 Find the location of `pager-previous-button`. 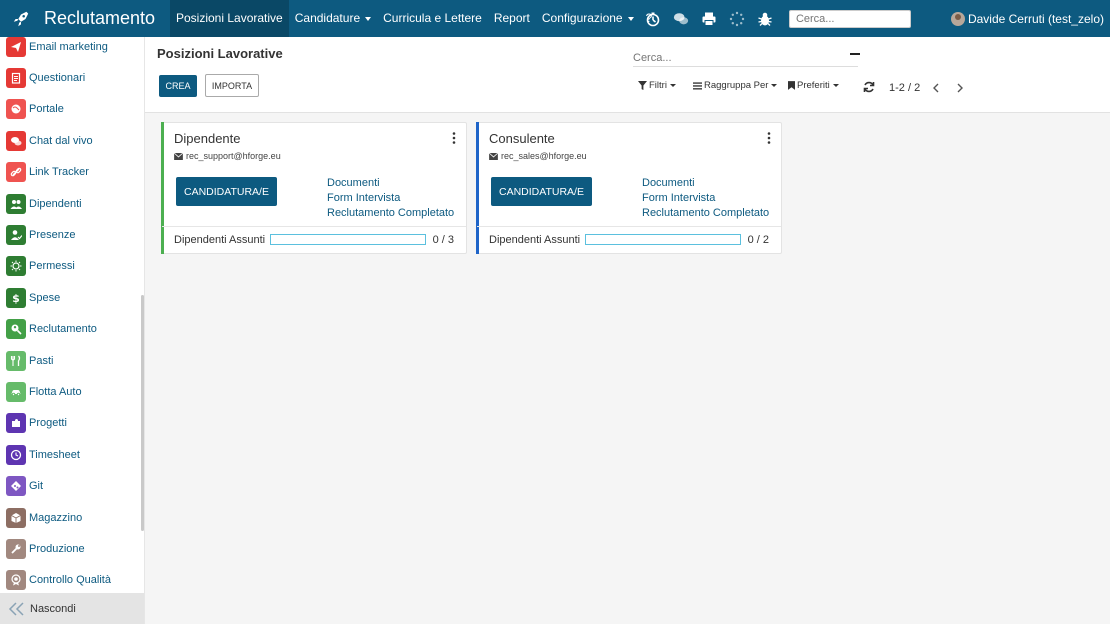

pager-previous-button is located at coordinates (936, 88).